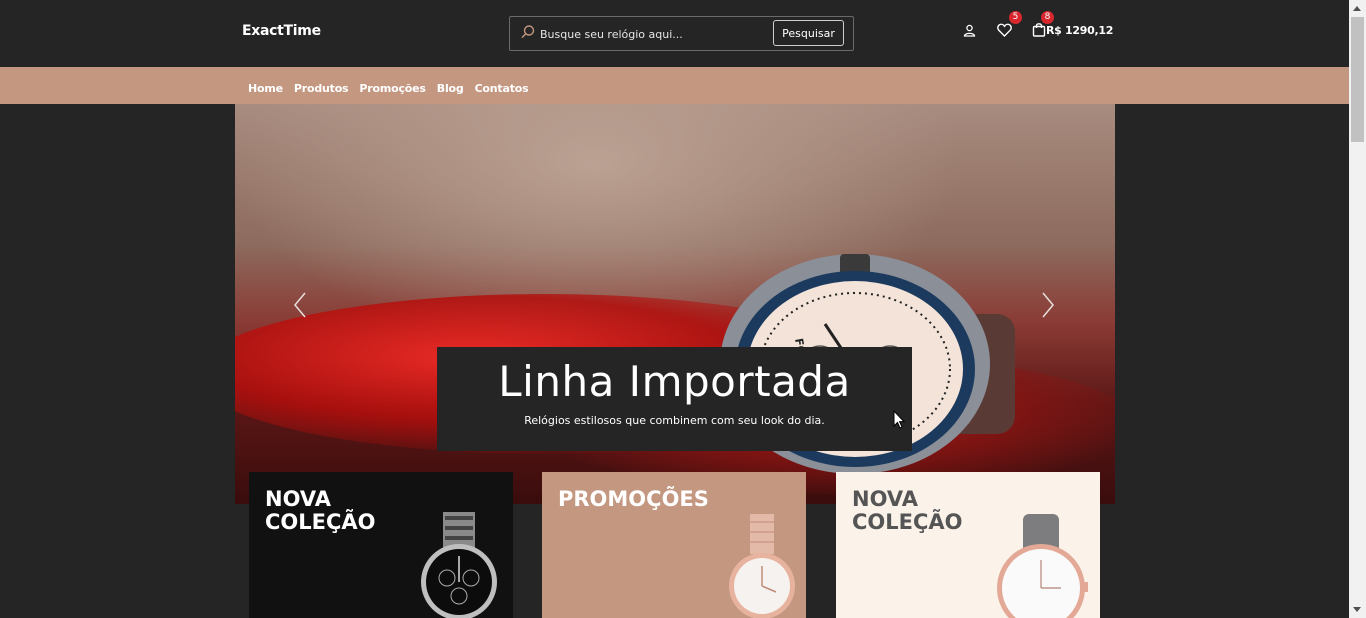 The height and width of the screenshot is (618, 1366). I want to click on search-input, so click(655, 34).